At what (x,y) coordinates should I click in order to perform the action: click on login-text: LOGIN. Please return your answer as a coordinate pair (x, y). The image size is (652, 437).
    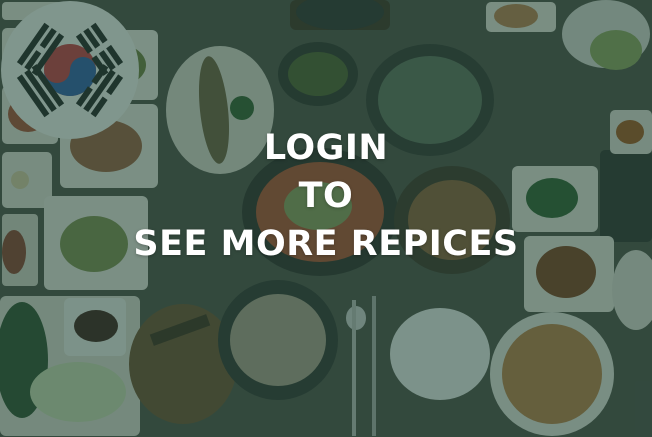
    Looking at the image, I should click on (326, 148).